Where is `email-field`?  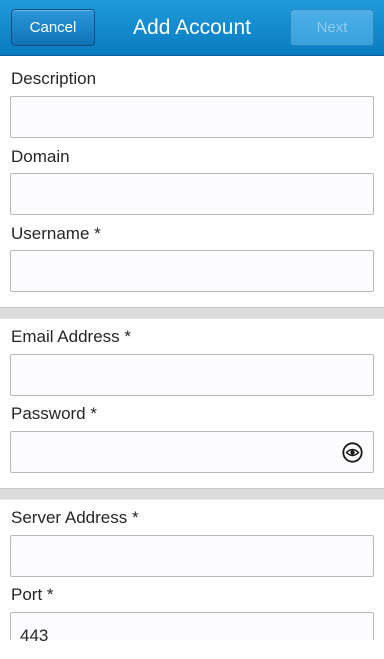 email-field is located at coordinates (192, 375).